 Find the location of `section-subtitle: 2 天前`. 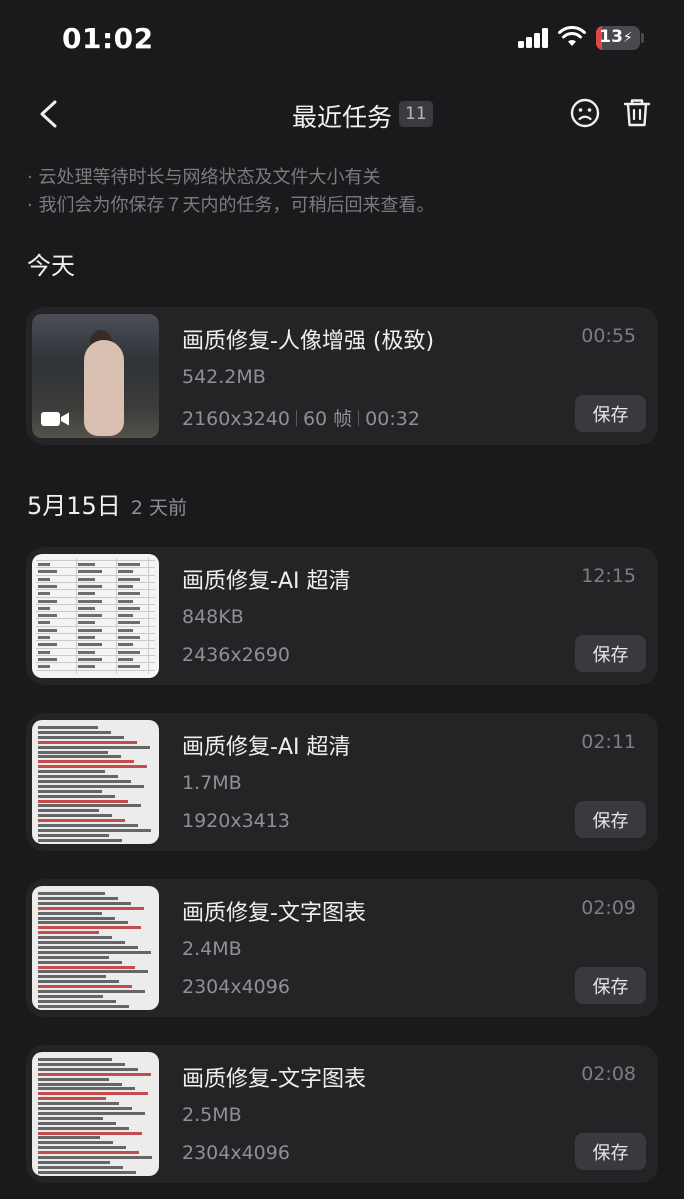

section-subtitle: 2 天前 is located at coordinates (158, 508).